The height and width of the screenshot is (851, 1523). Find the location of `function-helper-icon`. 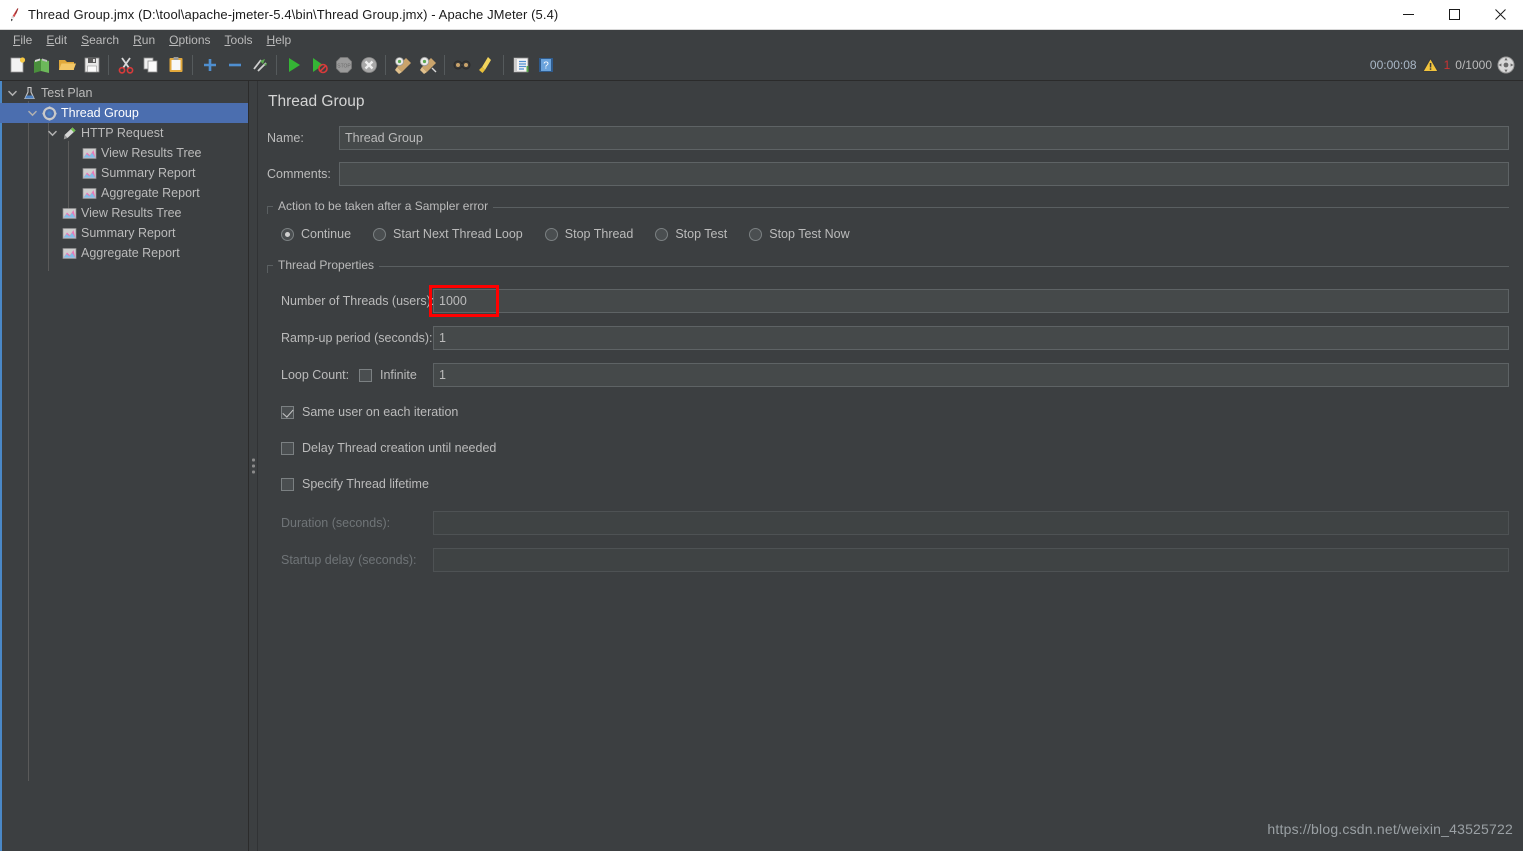

function-helper-icon is located at coordinates (520, 65).